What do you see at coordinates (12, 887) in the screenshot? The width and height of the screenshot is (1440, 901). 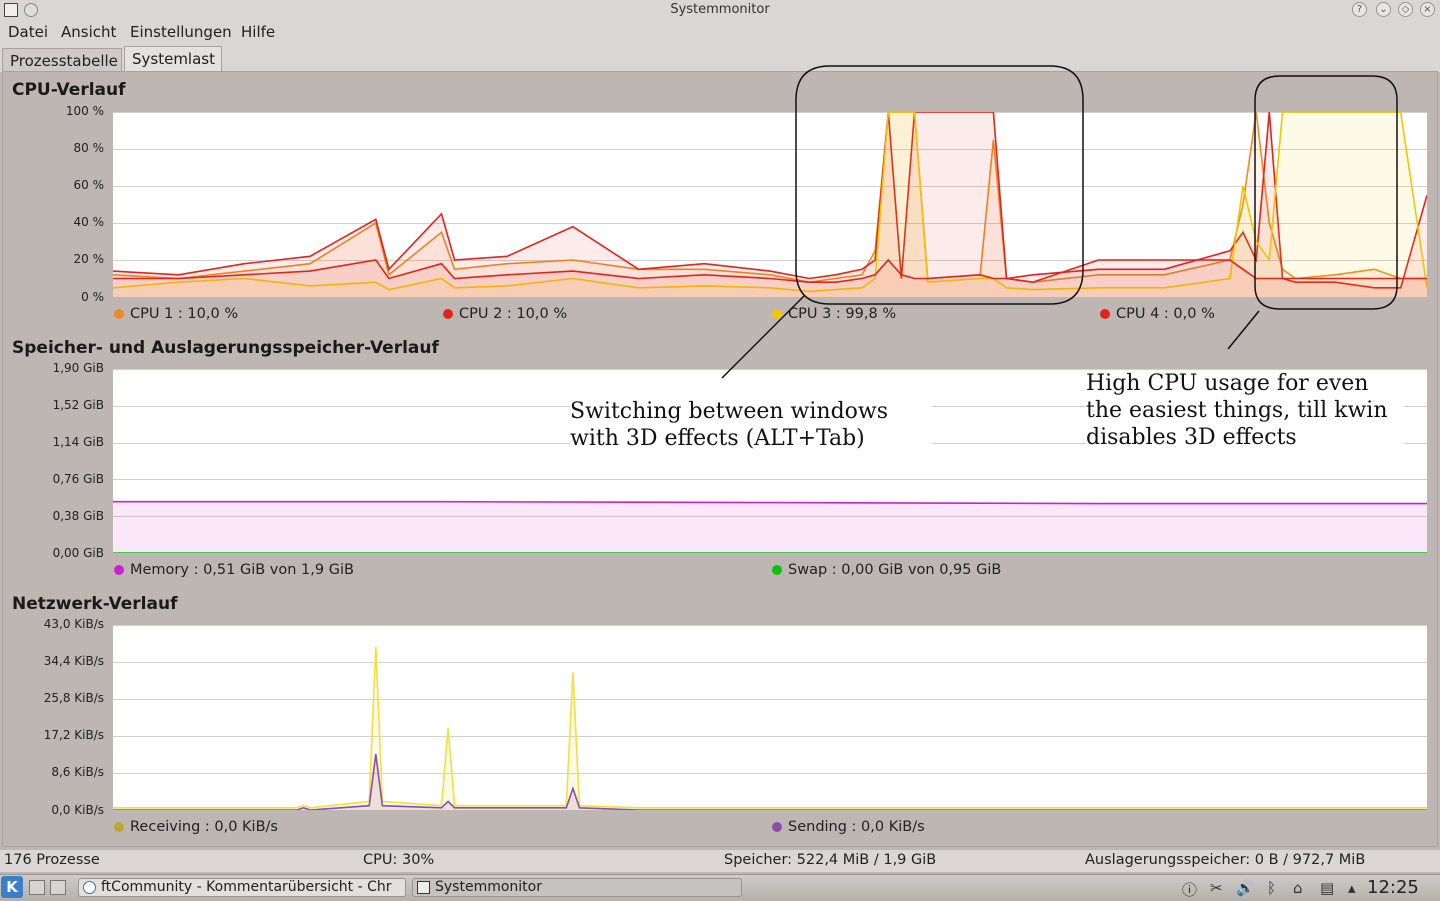 I see `kde-menu-icon: K` at bounding box center [12, 887].